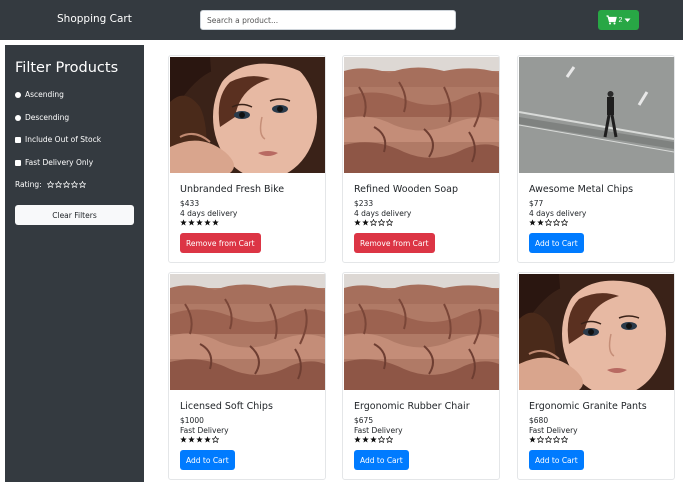 This screenshot has height=482, width=683. I want to click on product-name: Ergonomic Granite Pants, so click(588, 406).